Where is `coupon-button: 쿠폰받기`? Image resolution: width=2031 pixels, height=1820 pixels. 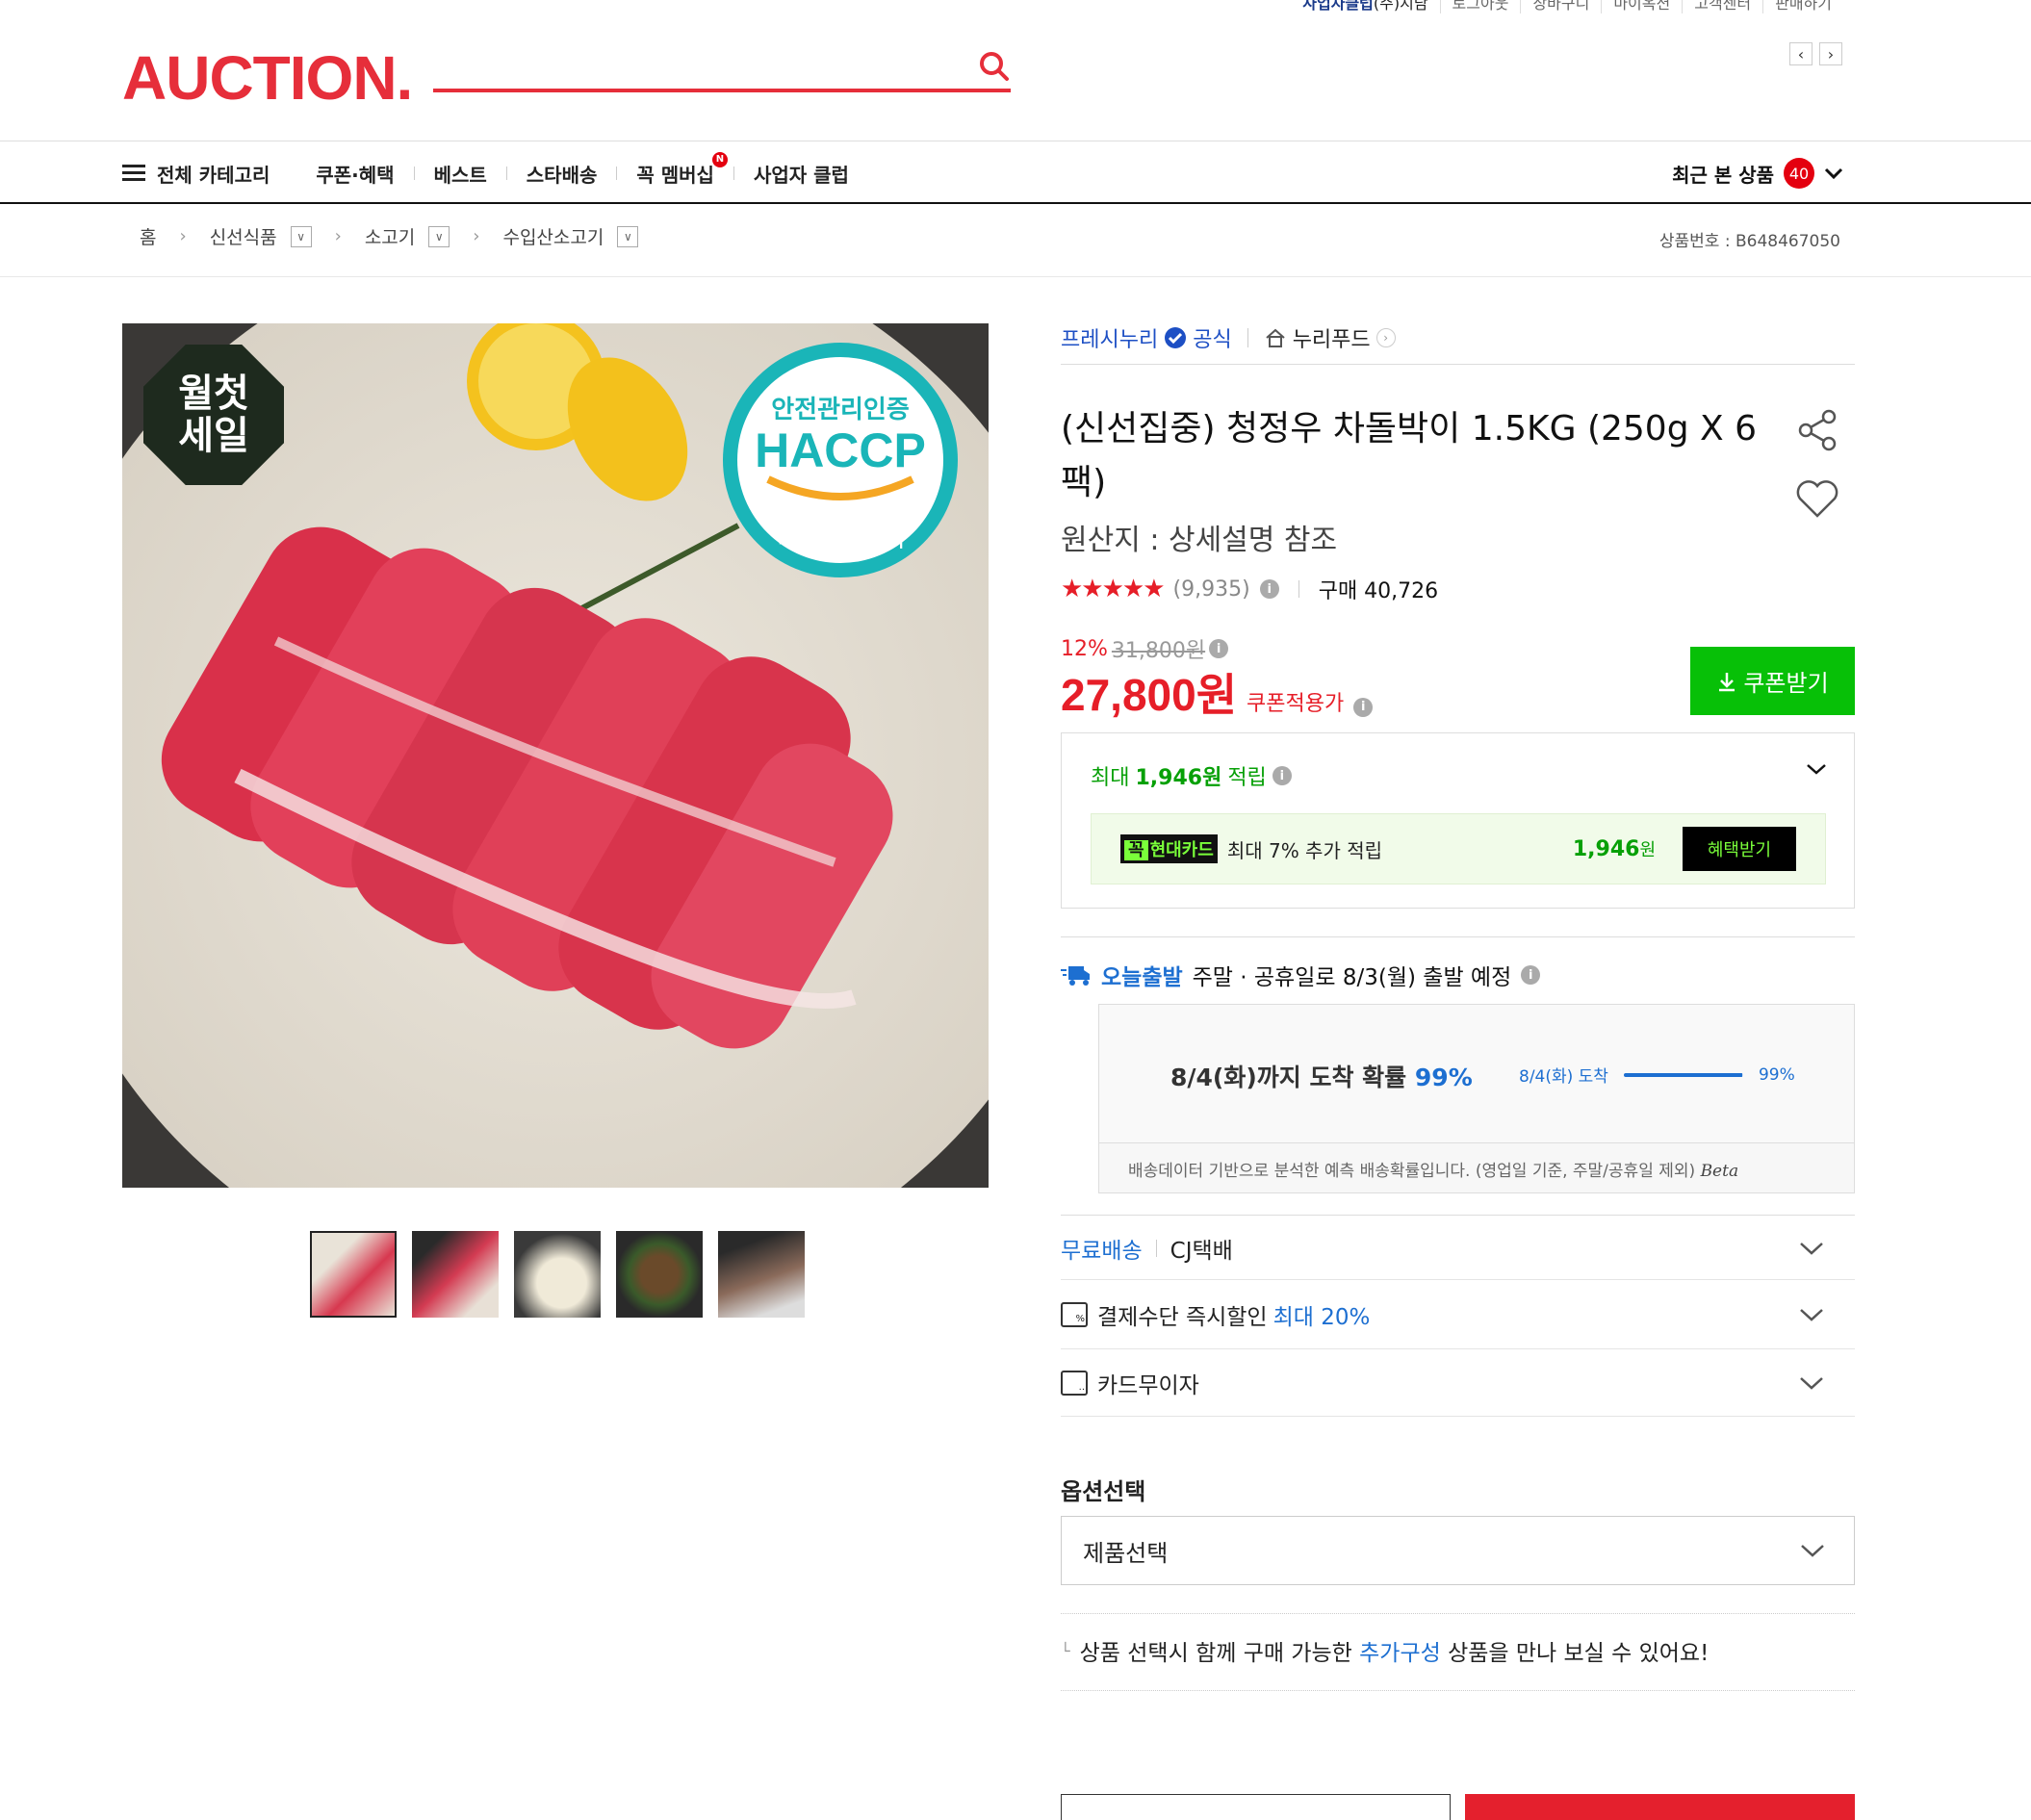 coupon-button: 쿠폰받기 is located at coordinates (1772, 681).